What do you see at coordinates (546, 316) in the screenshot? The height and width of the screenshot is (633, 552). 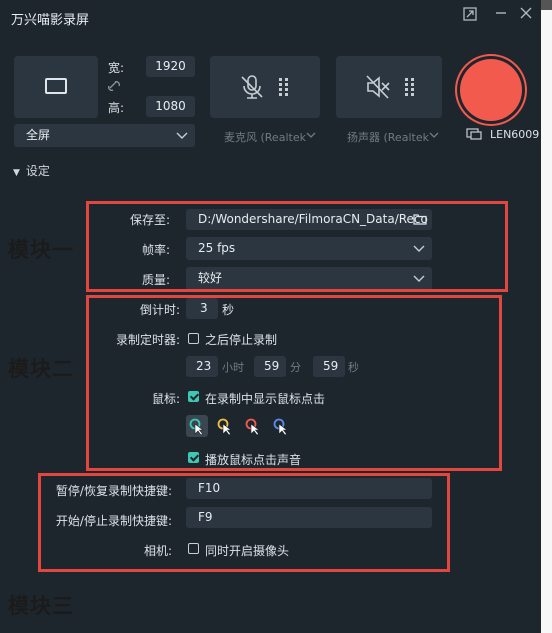 I see `background-strip` at bounding box center [546, 316].